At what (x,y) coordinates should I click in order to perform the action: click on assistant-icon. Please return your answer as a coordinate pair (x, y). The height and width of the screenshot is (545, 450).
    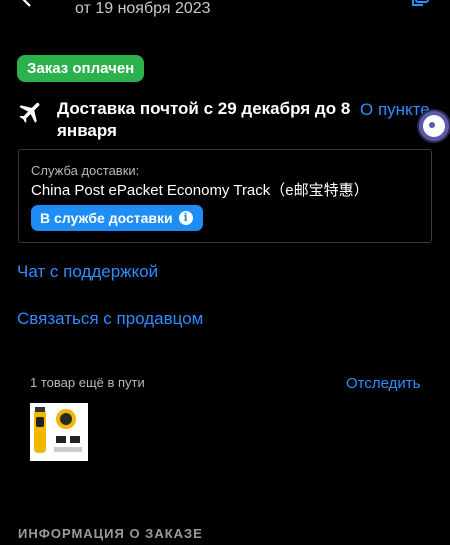
    Looking at the image, I should click on (434, 126).